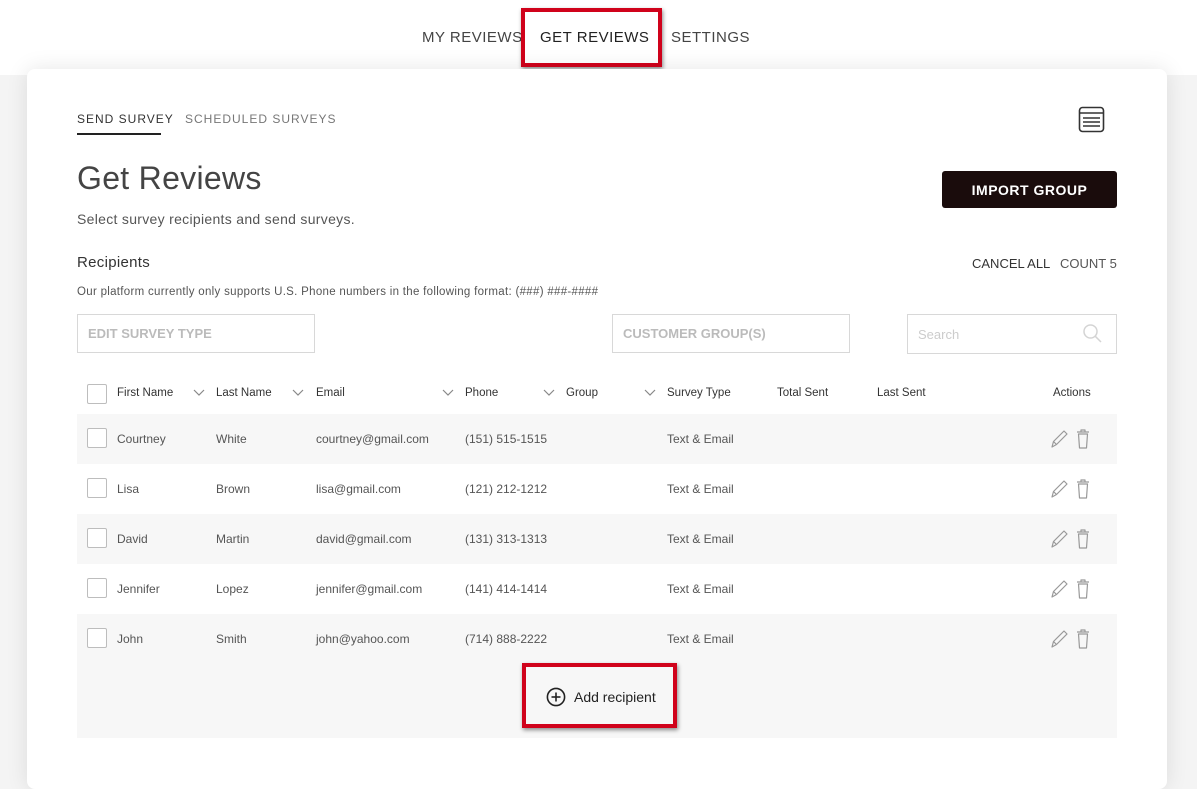  Describe the element at coordinates (506, 589) in the screenshot. I see `phone-cell: (141) 414-1414` at that location.